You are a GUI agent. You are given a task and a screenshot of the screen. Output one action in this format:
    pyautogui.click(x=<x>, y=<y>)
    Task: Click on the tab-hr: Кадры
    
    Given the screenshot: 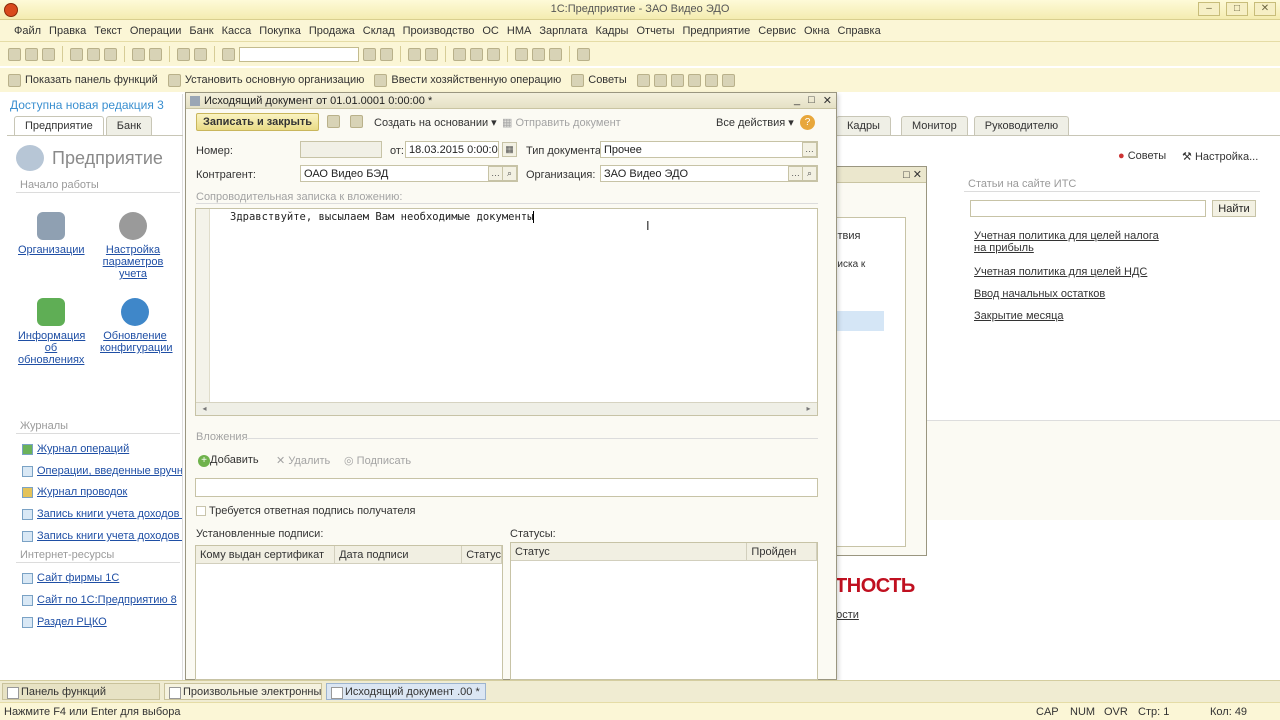 What is the action you would take?
    pyautogui.click(x=863, y=126)
    